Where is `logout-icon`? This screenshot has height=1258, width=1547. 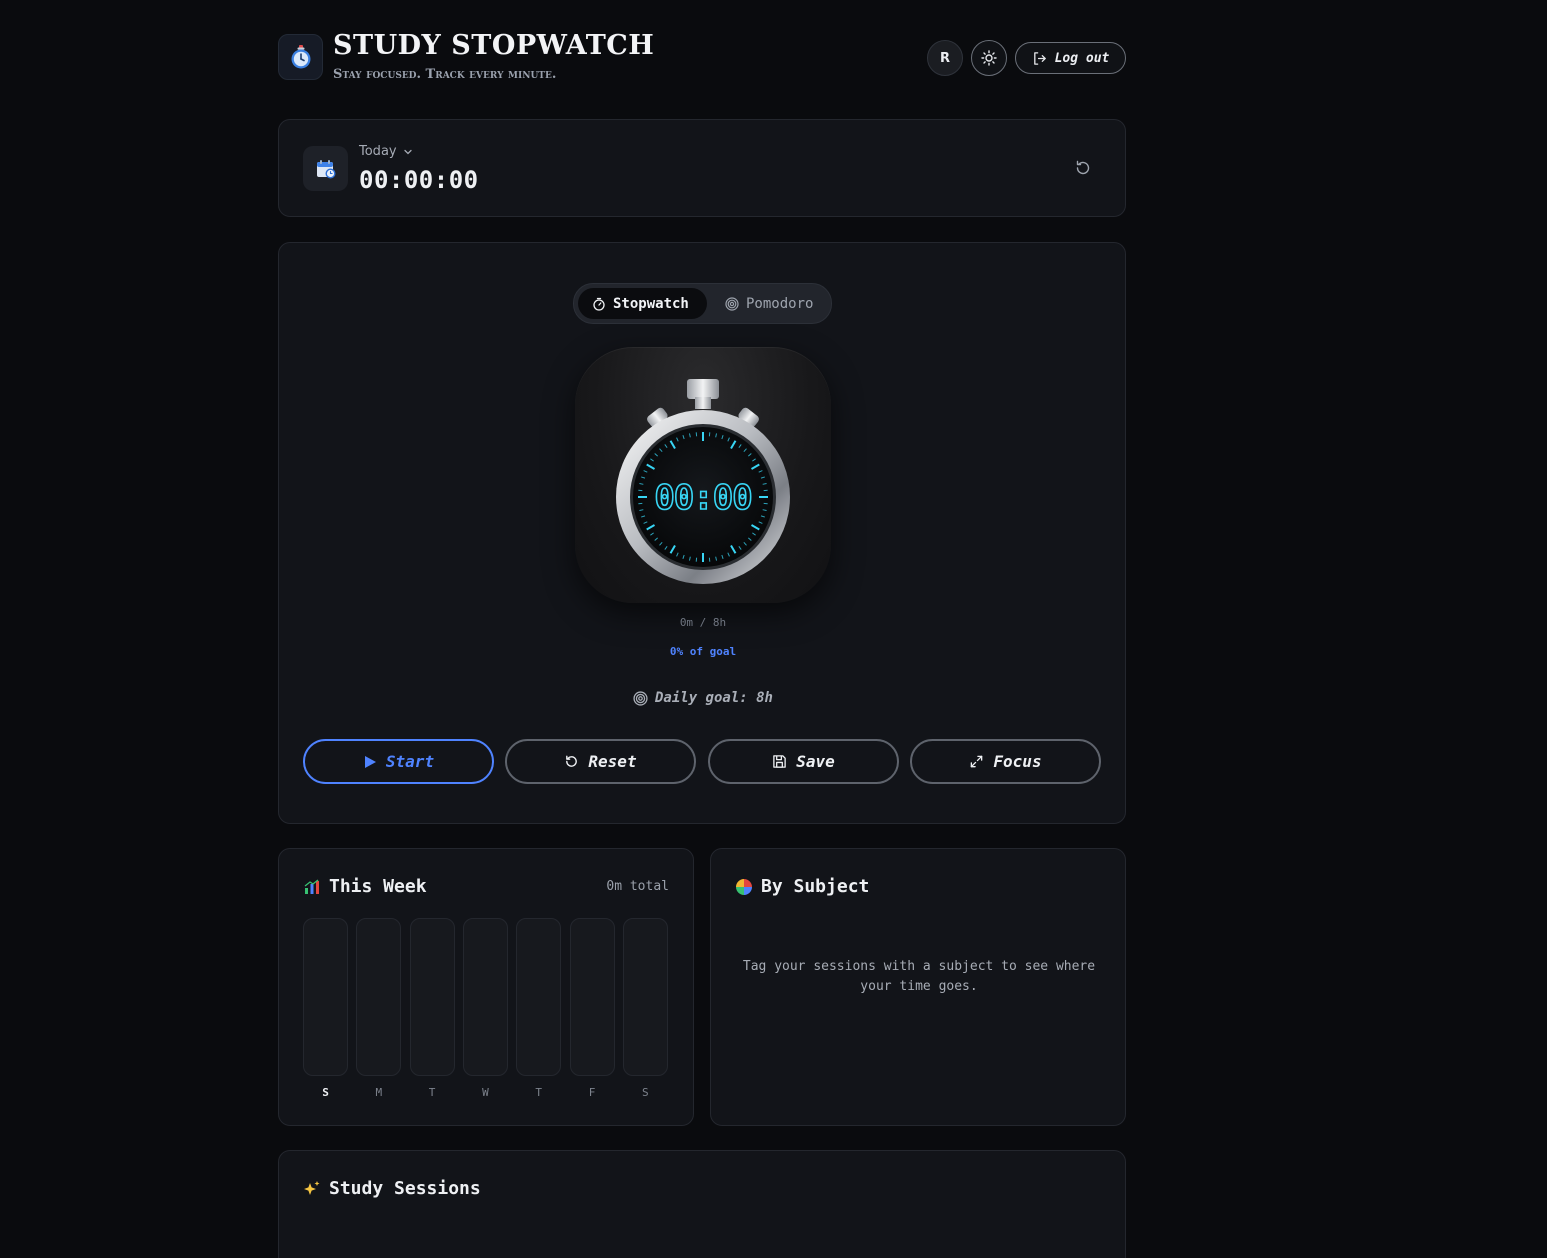
logout-icon is located at coordinates (1039, 58).